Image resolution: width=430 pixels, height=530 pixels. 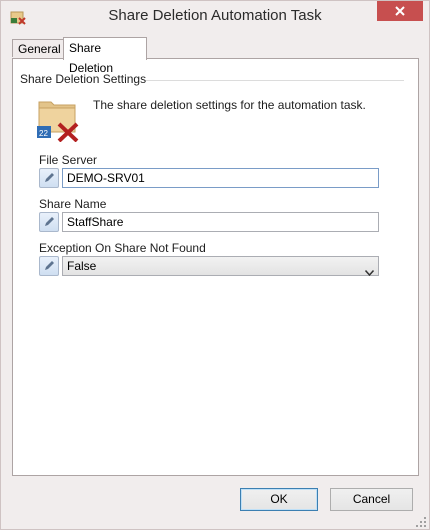 I want to click on window-title: Share Deletion Automation Task, so click(x=215, y=15).